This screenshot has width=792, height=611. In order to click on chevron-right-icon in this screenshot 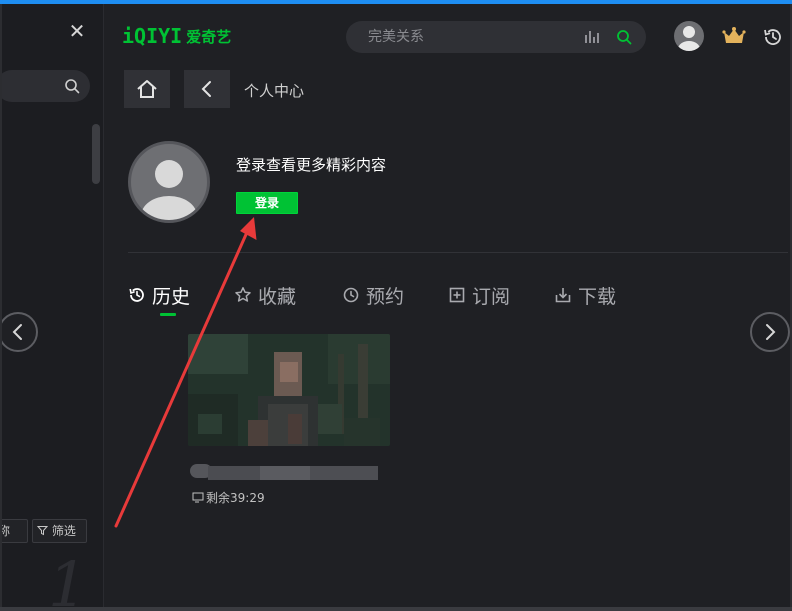, I will do `click(771, 332)`.